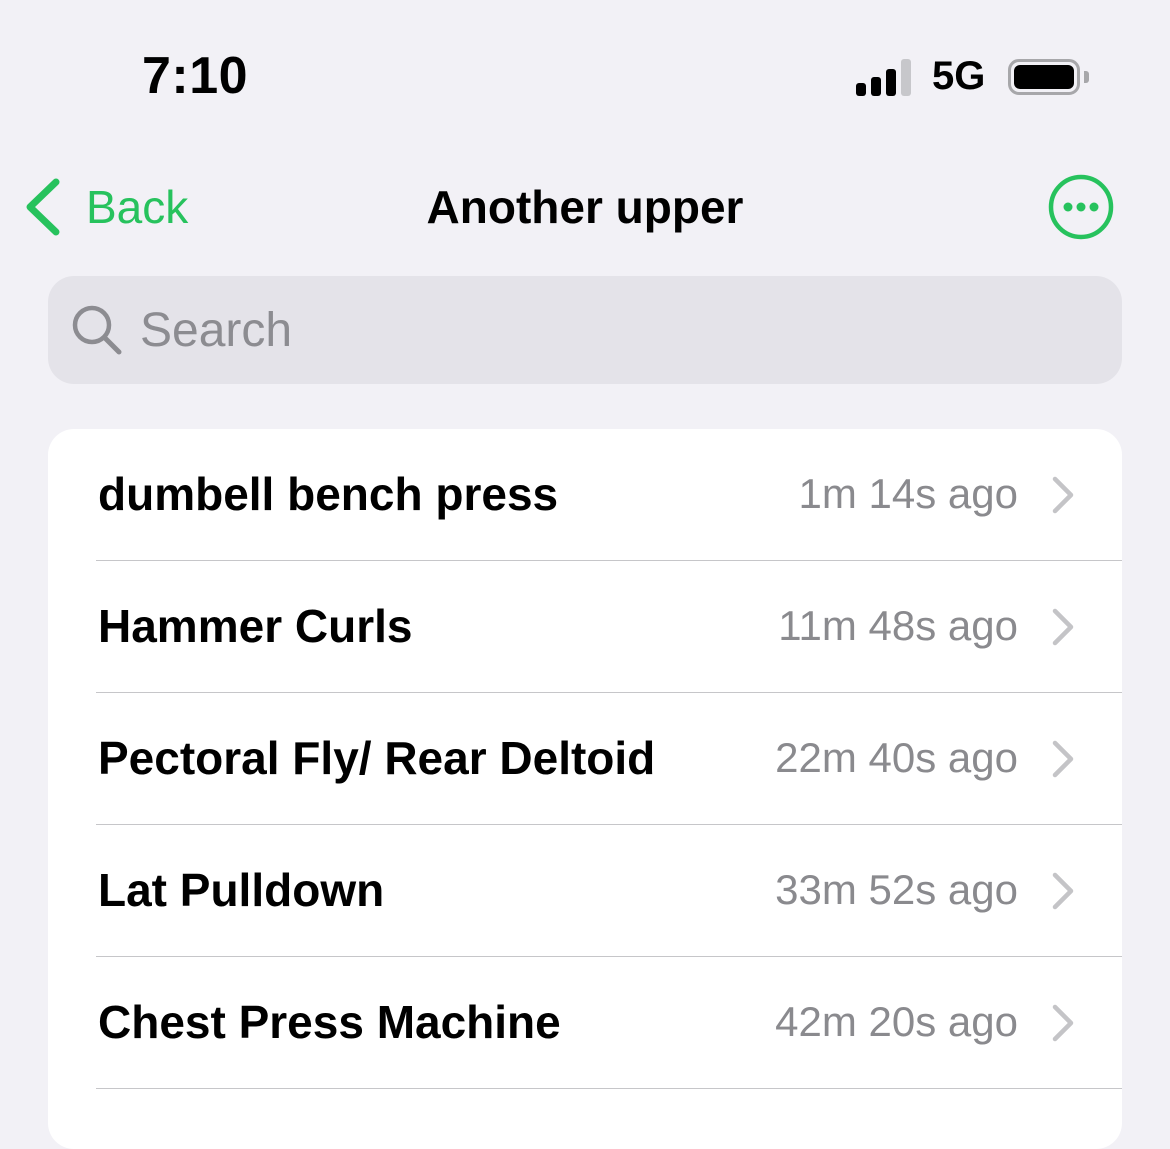 Image resolution: width=1170 pixels, height=1149 pixels. Describe the element at coordinates (97, 330) in the screenshot. I see `search-icon` at that location.